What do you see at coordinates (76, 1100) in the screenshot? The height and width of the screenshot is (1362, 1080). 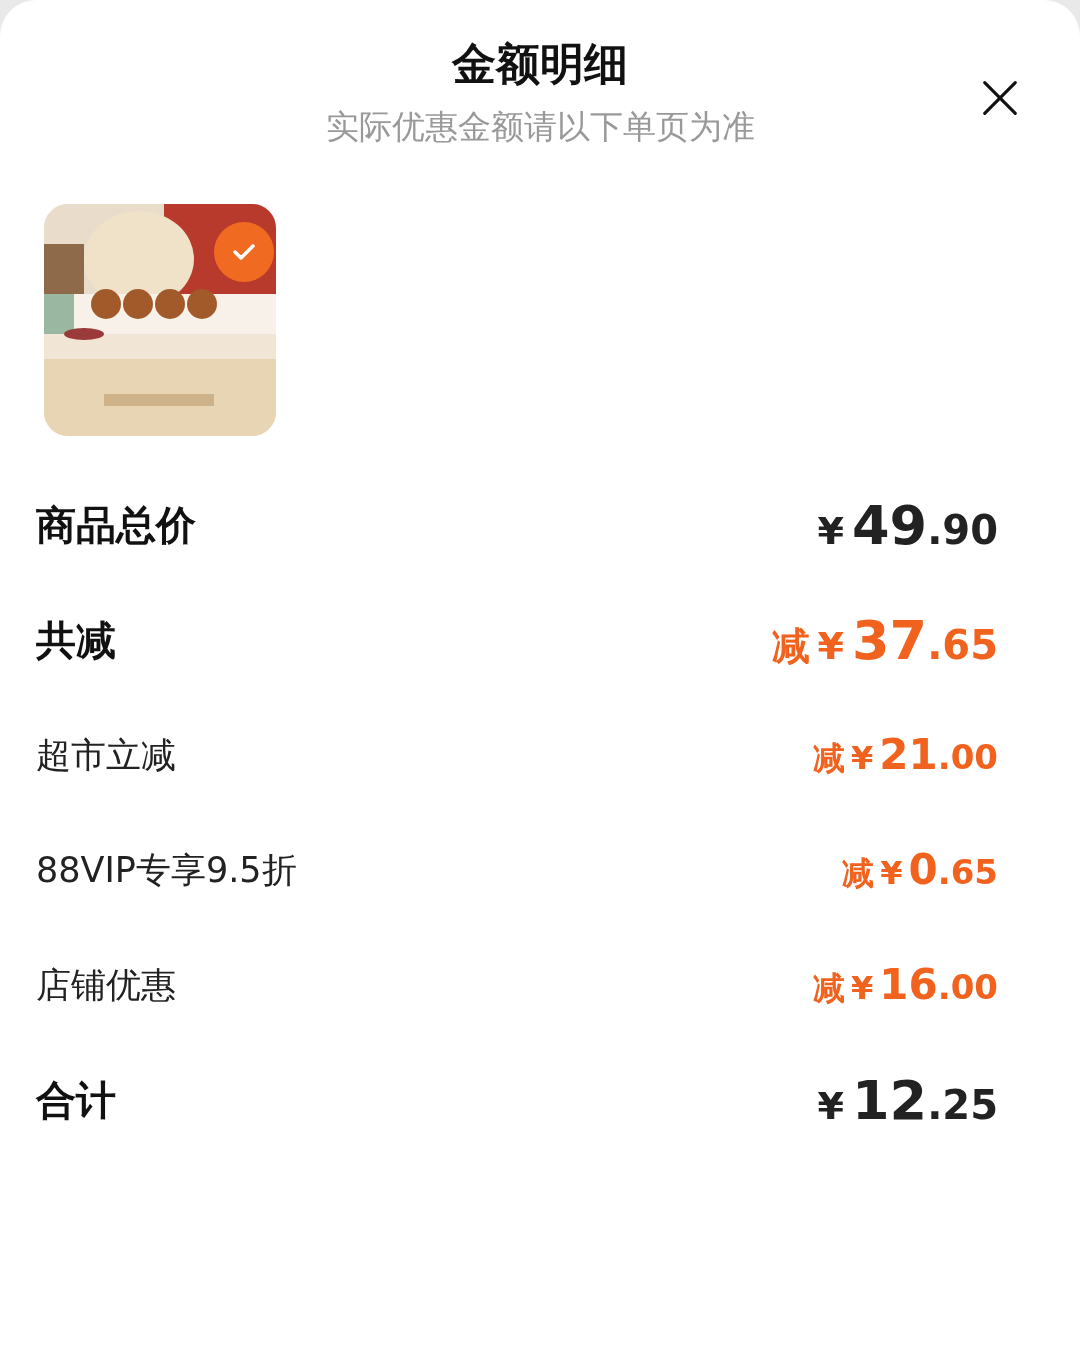 I see `row-label: 合计` at bounding box center [76, 1100].